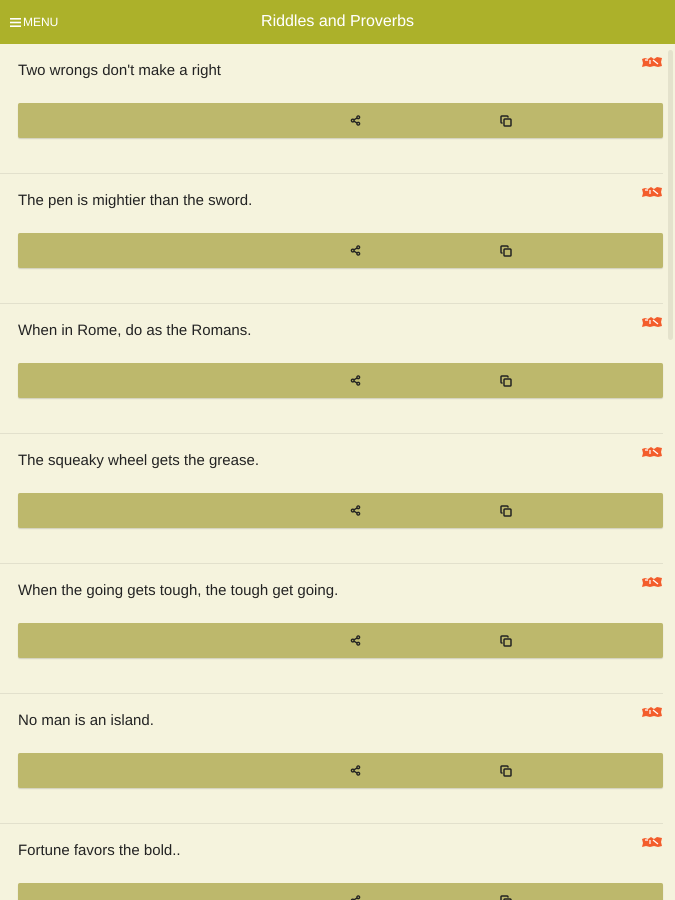 The height and width of the screenshot is (900, 675). Describe the element at coordinates (135, 330) in the screenshot. I see `proverb-text: When in Rome, do as the Romans.` at that location.